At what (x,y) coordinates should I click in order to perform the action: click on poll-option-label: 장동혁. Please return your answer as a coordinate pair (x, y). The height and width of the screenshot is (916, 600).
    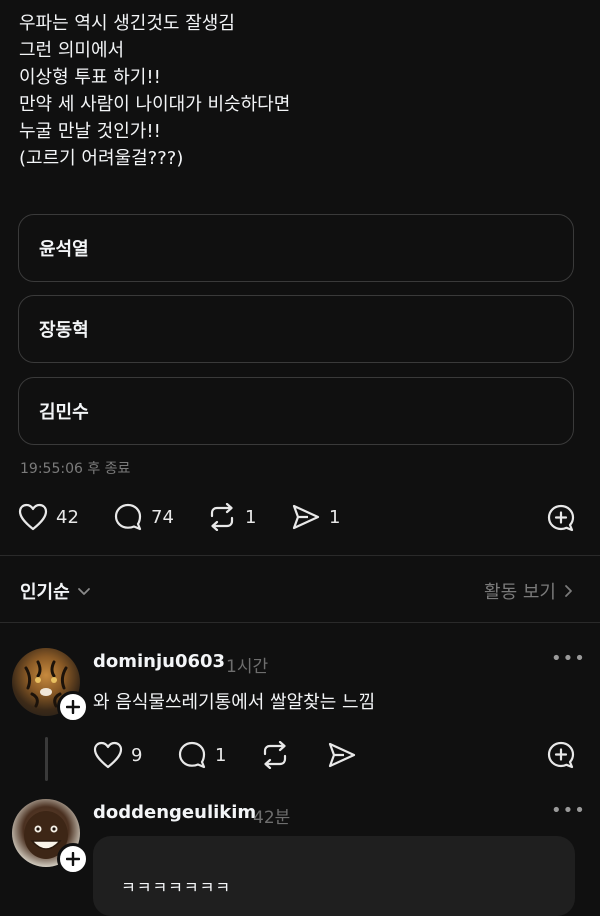
    Looking at the image, I should click on (64, 330).